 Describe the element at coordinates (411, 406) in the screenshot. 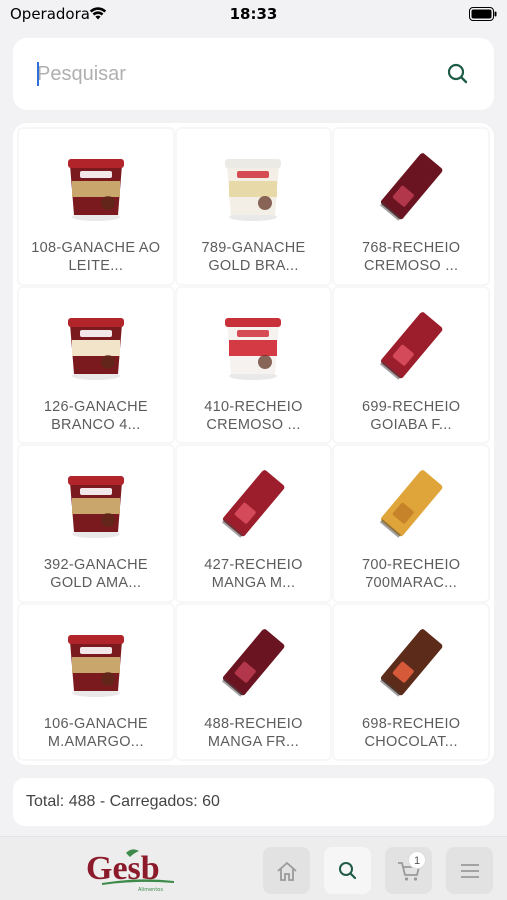

I see `product-name-line1: 699-RECHEIO` at that location.